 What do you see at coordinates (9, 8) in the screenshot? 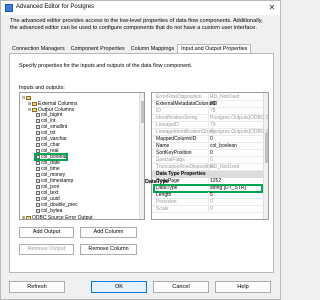
I see `app-icon` at bounding box center [9, 8].